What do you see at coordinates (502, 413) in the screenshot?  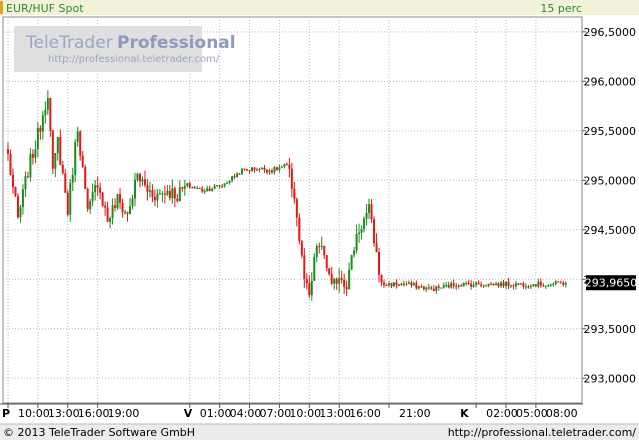 I see `x-tick-label: 02:00` at bounding box center [502, 413].